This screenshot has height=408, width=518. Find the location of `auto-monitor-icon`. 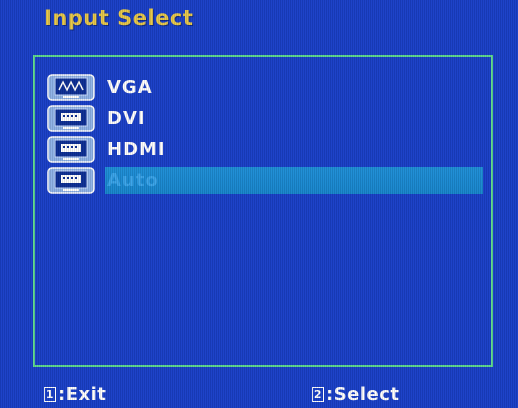

auto-monitor-icon is located at coordinates (72, 180).